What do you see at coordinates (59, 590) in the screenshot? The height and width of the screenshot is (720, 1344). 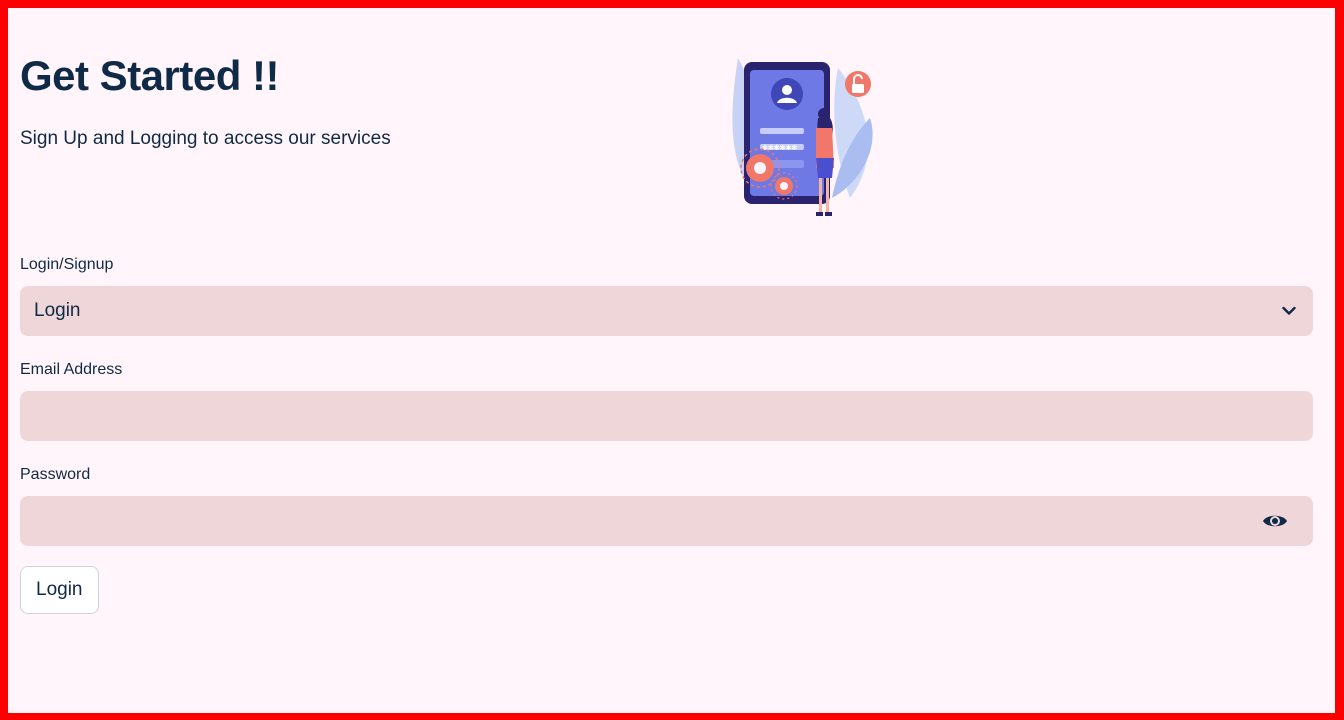 I see `login-button: Login` at bounding box center [59, 590].